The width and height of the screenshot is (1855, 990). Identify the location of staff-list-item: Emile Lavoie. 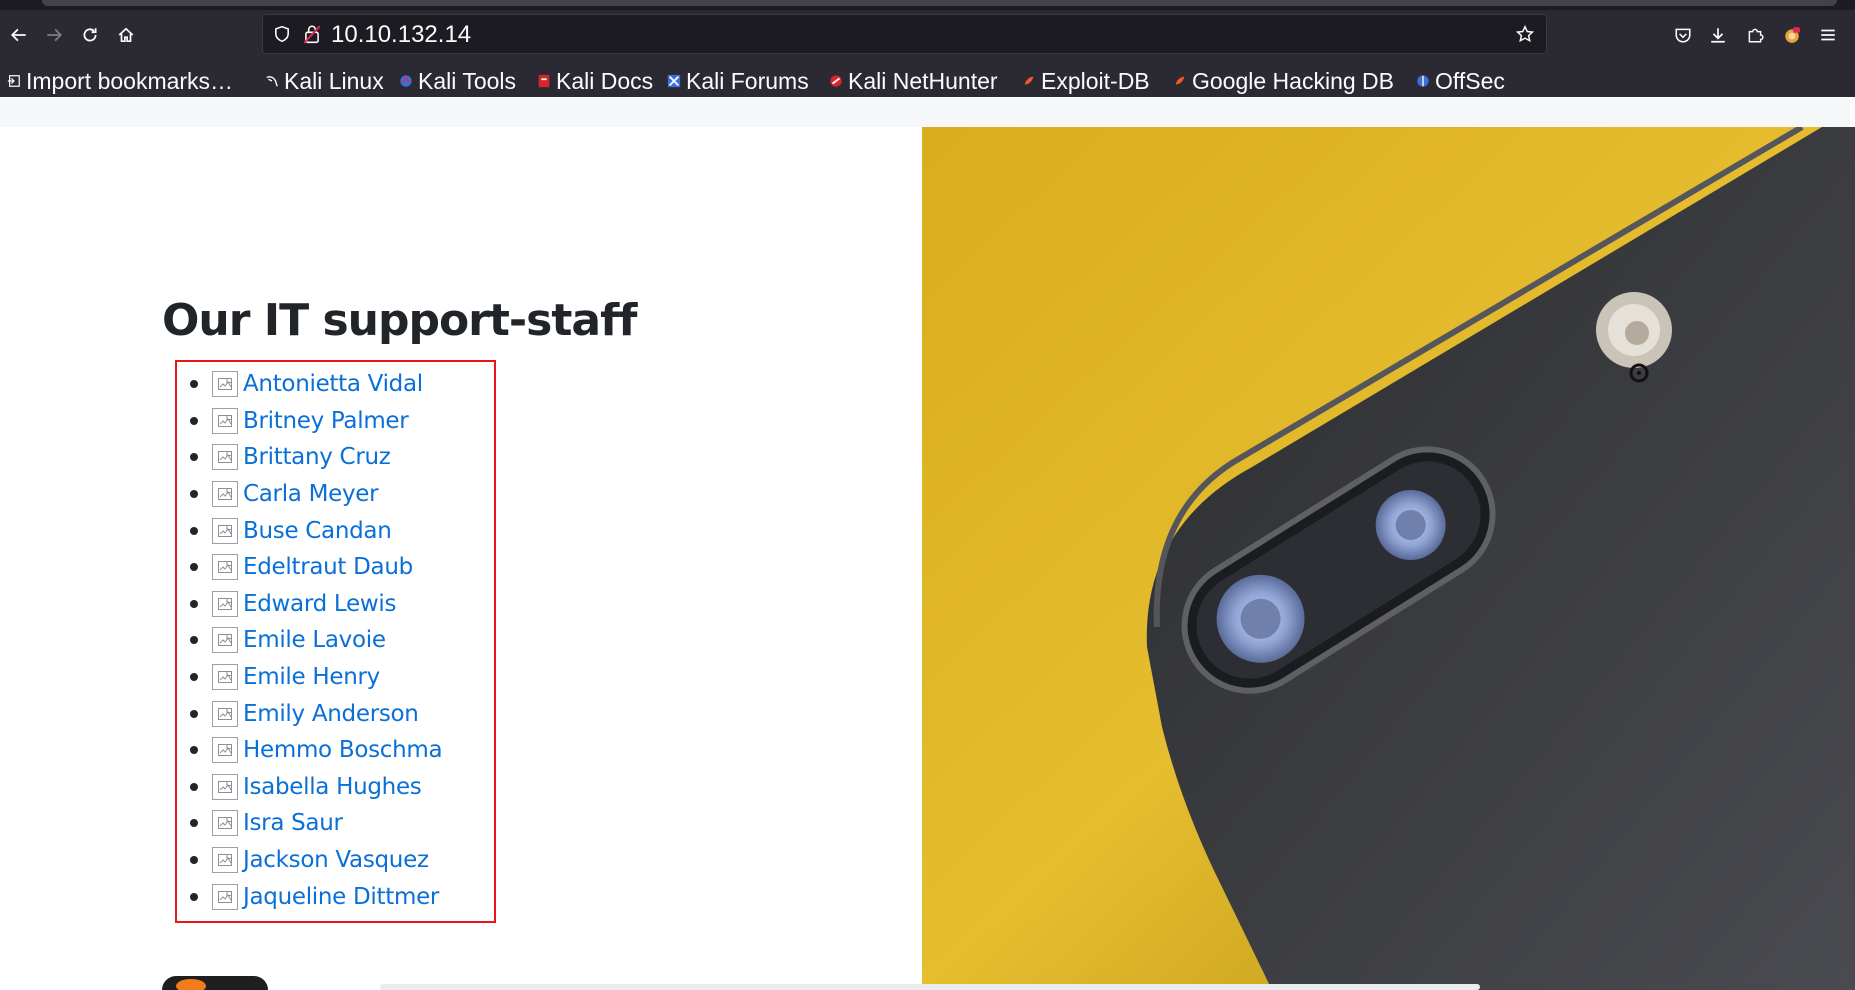
(315, 640).